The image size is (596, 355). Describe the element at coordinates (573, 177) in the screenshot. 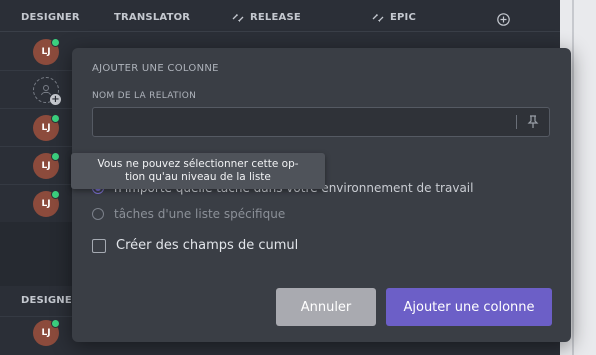

I see `scrollbar` at that location.